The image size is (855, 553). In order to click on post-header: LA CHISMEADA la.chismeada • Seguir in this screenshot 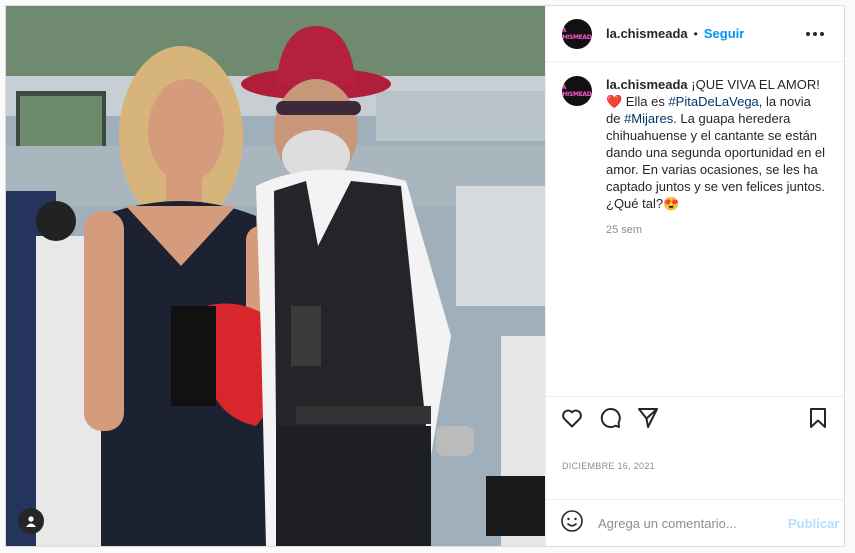, I will do `click(695, 34)`.